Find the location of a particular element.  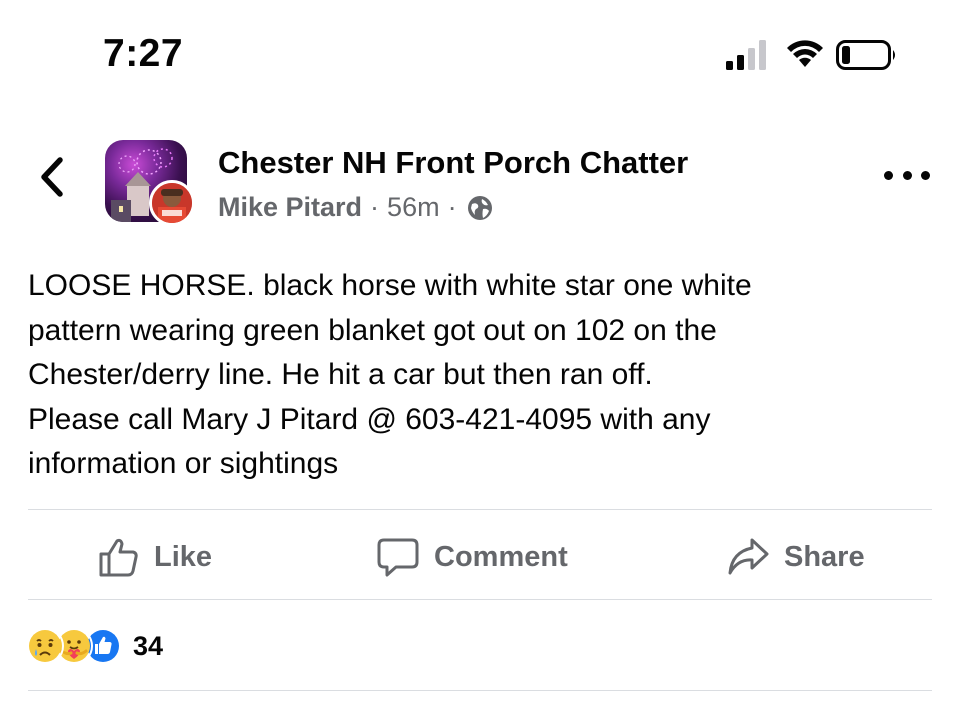

share-label: Share is located at coordinates (824, 556).